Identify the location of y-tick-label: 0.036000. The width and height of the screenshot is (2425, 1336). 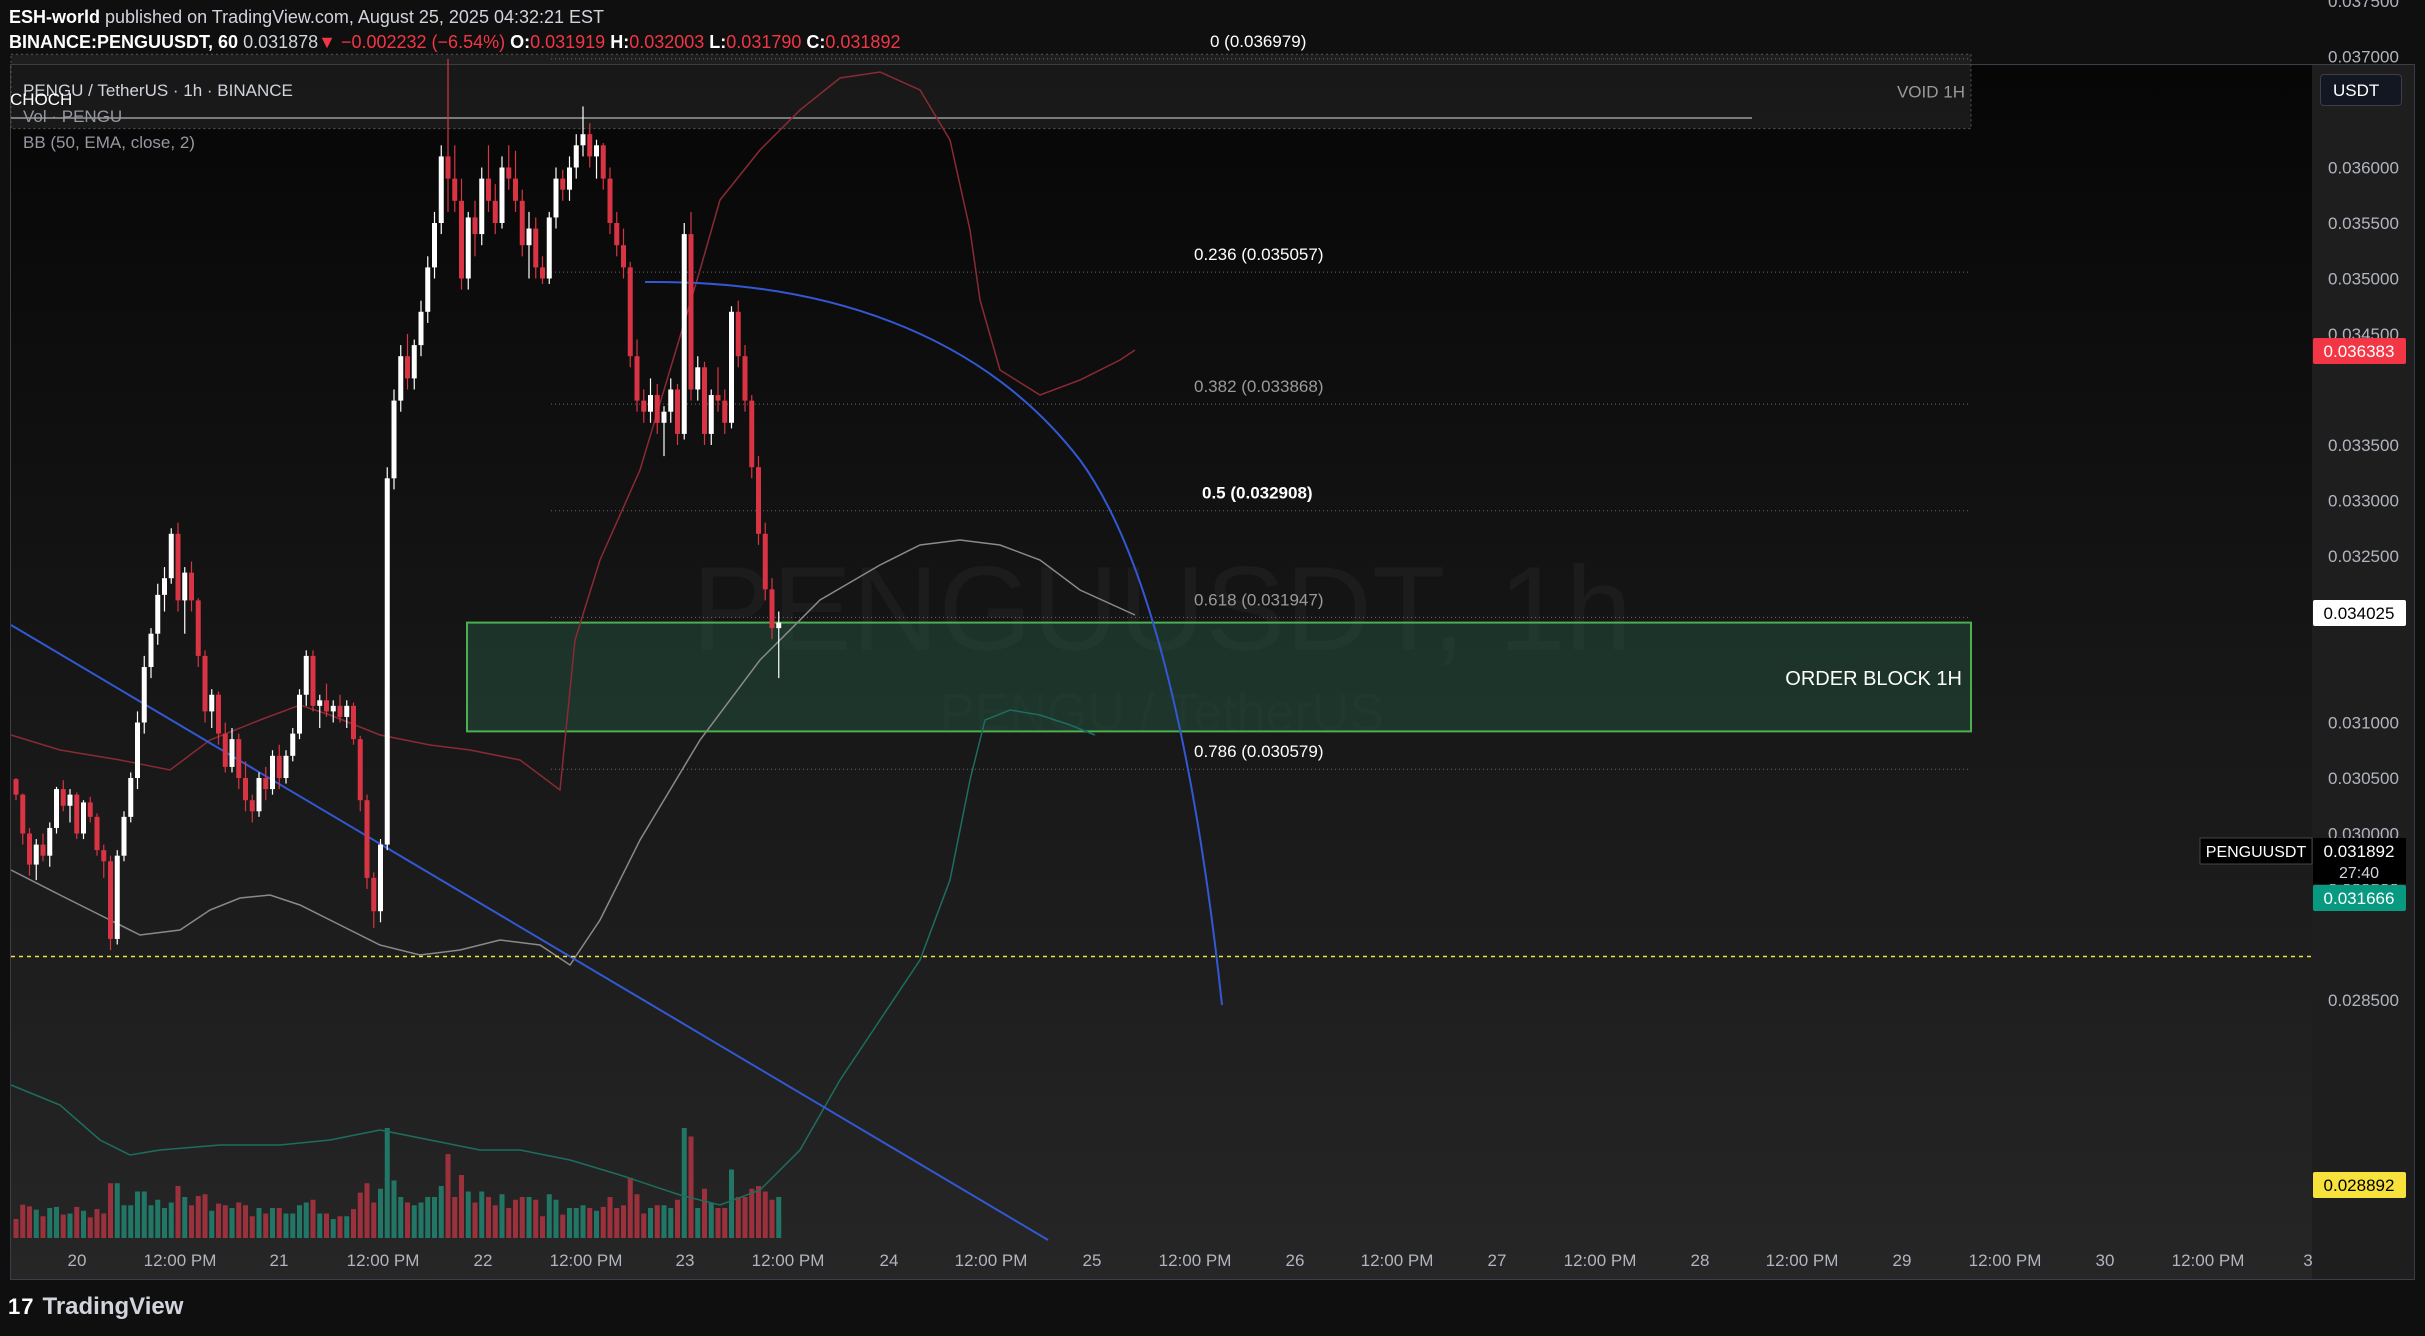
(2363, 168).